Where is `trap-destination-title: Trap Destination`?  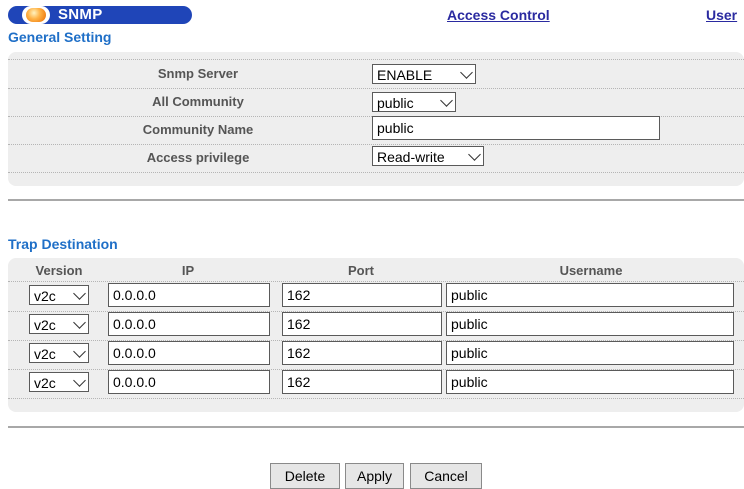 trap-destination-title: Trap Destination is located at coordinates (63, 244).